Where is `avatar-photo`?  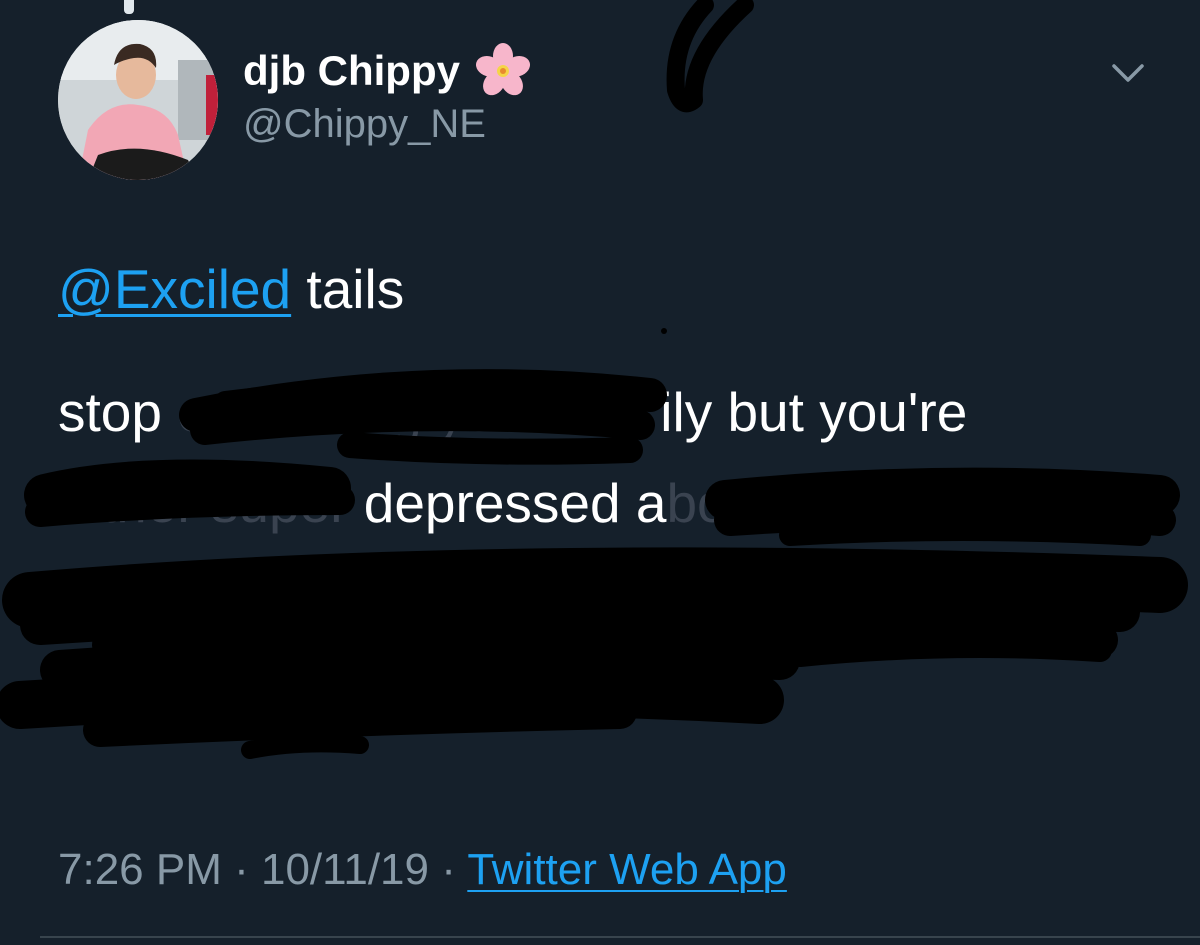
avatar-photo is located at coordinates (138, 100).